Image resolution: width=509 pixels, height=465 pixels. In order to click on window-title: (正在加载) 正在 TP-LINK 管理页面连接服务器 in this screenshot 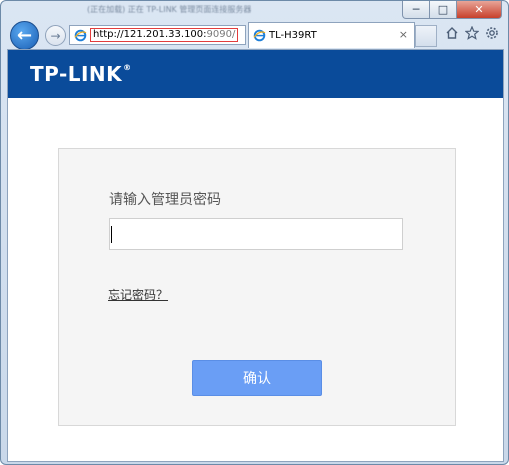, I will do `click(169, 9)`.